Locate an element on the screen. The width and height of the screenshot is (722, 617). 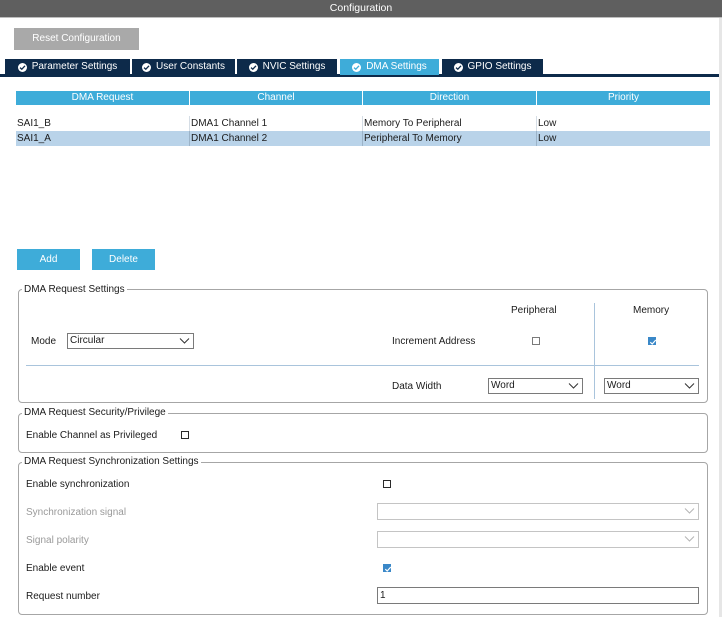
privileged-label: Enable Channel as Privileged is located at coordinates (92, 435).